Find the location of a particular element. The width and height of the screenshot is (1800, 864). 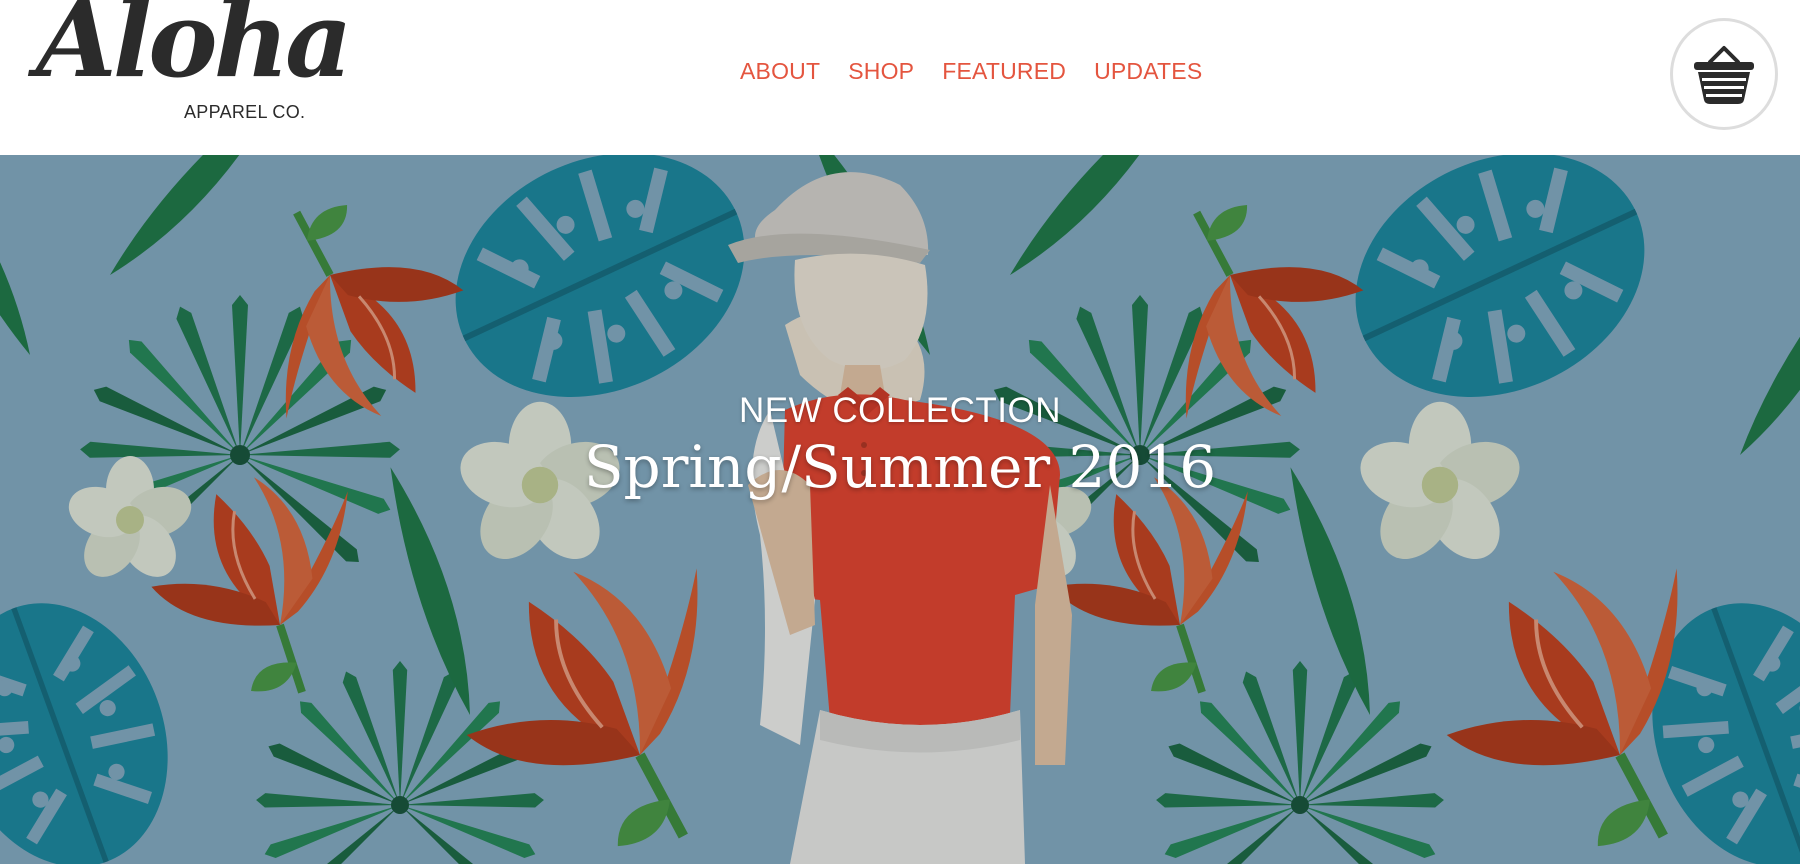

hero-eyebrow: NEW COLLECTION is located at coordinates (900, 410).